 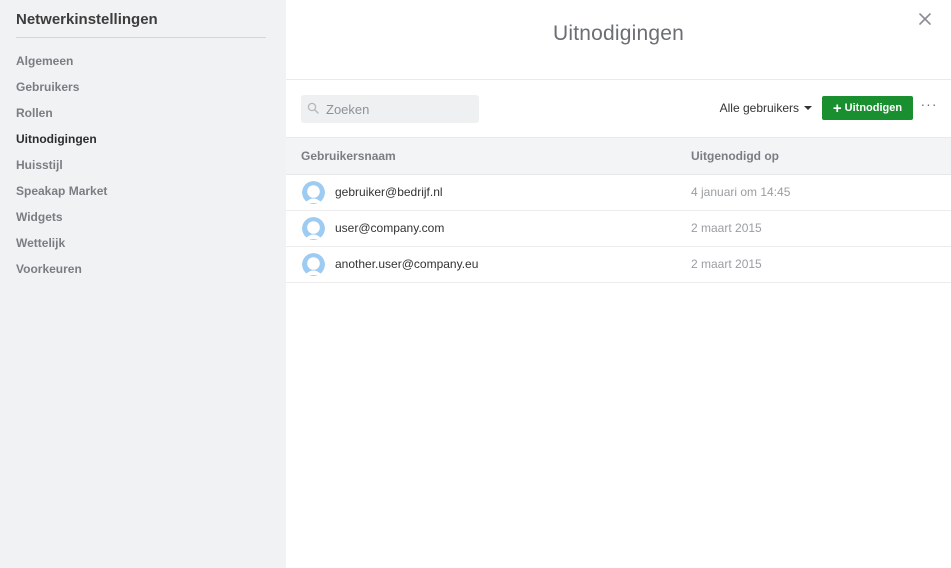 What do you see at coordinates (618, 265) in the screenshot?
I see `table-row: another.user@company.eu 2 maart 2015` at bounding box center [618, 265].